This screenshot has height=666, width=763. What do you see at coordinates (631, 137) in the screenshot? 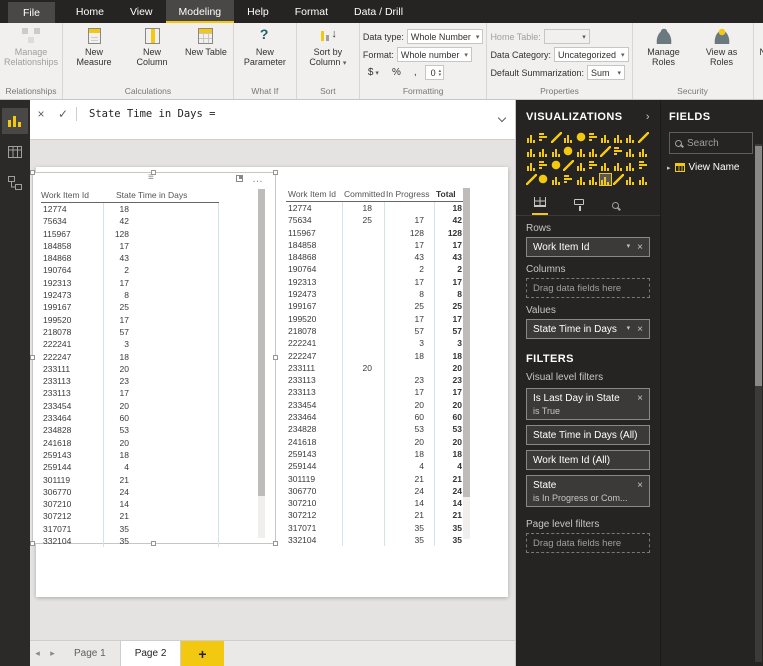
I see `stacked-area-chart-icon` at bounding box center [631, 137].